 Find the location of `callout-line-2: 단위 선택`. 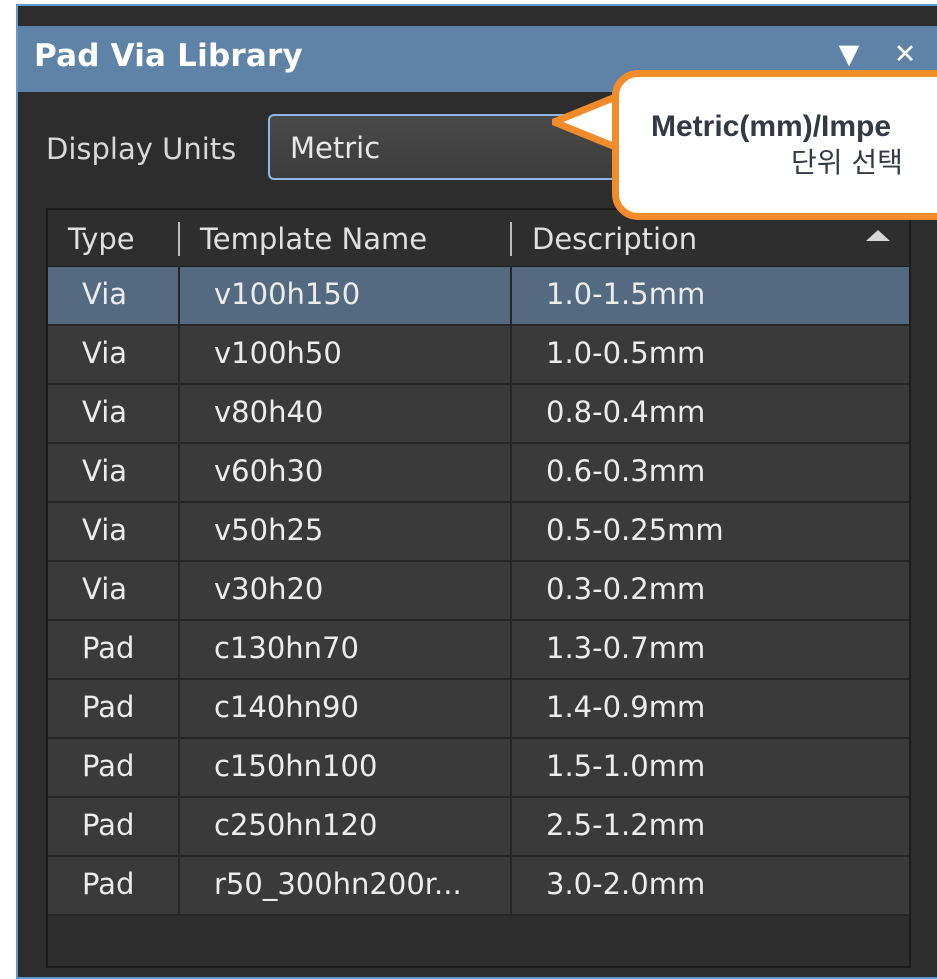

callout-line-2: 단위 선택 is located at coordinates (847, 162).